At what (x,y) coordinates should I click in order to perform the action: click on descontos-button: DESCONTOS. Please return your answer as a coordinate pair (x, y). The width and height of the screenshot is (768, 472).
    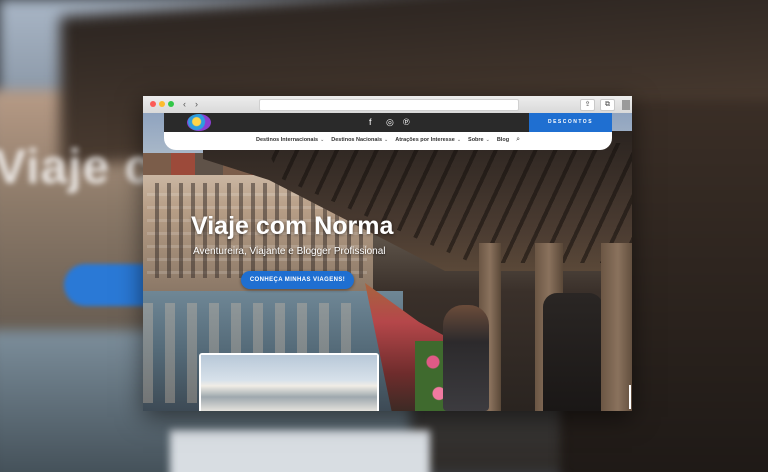
    Looking at the image, I should click on (570, 122).